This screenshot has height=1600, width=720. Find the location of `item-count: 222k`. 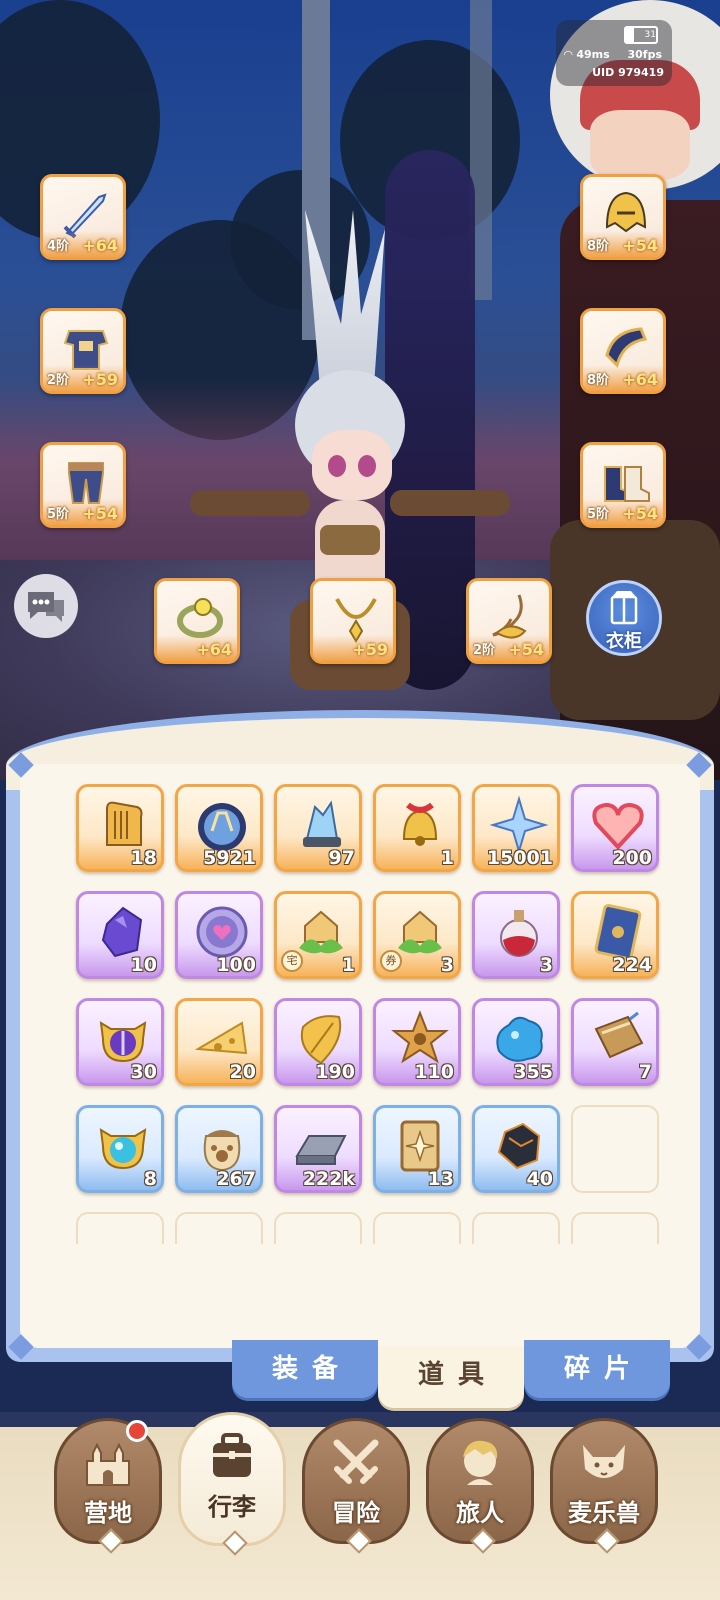

item-count: 222k is located at coordinates (328, 1179).